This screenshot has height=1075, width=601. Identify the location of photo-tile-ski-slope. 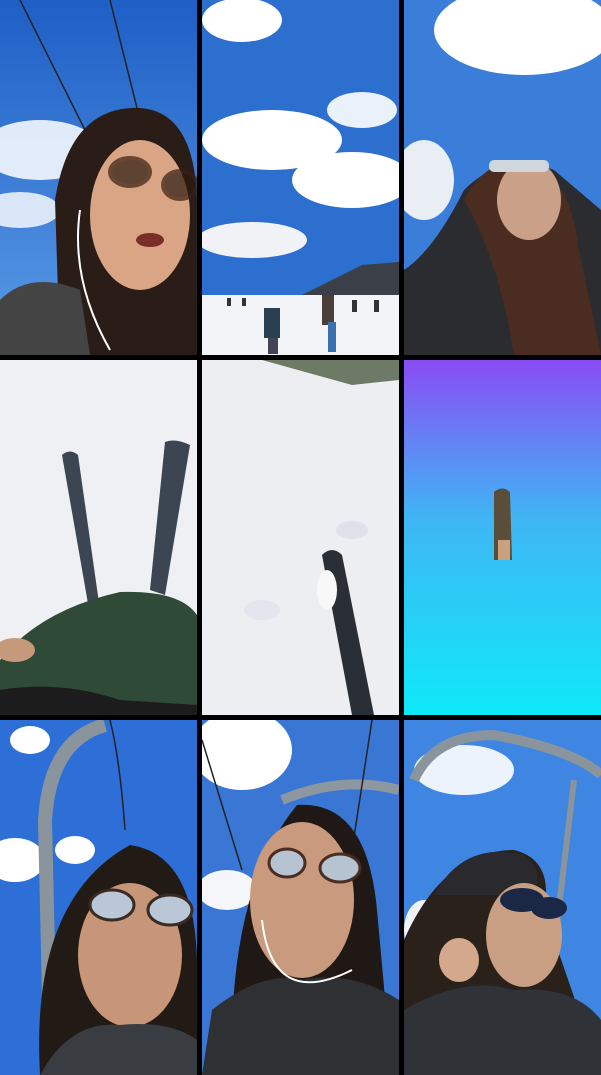
(300, 177).